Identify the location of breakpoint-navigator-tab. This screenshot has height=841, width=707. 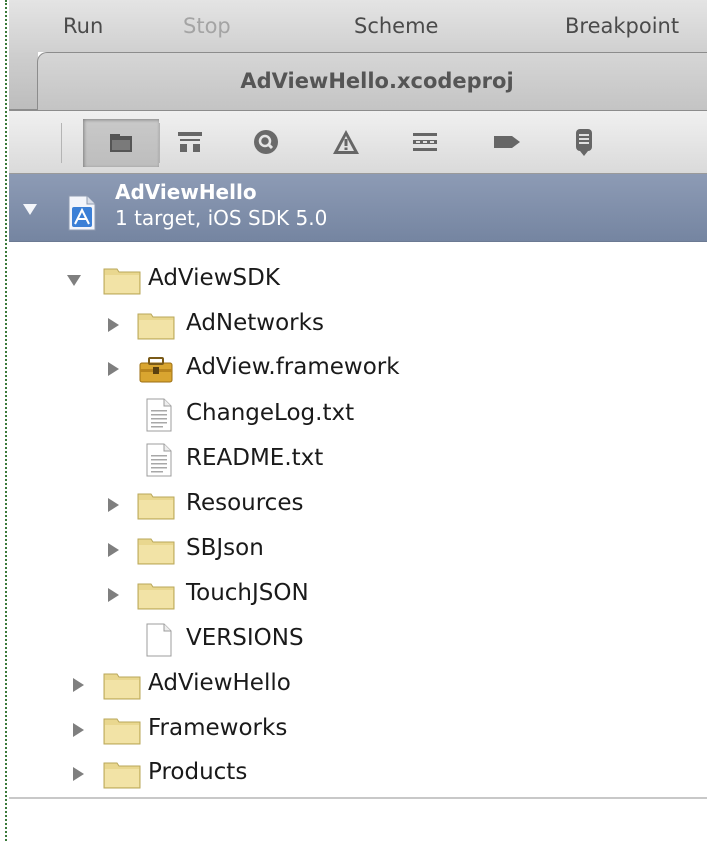
(507, 142).